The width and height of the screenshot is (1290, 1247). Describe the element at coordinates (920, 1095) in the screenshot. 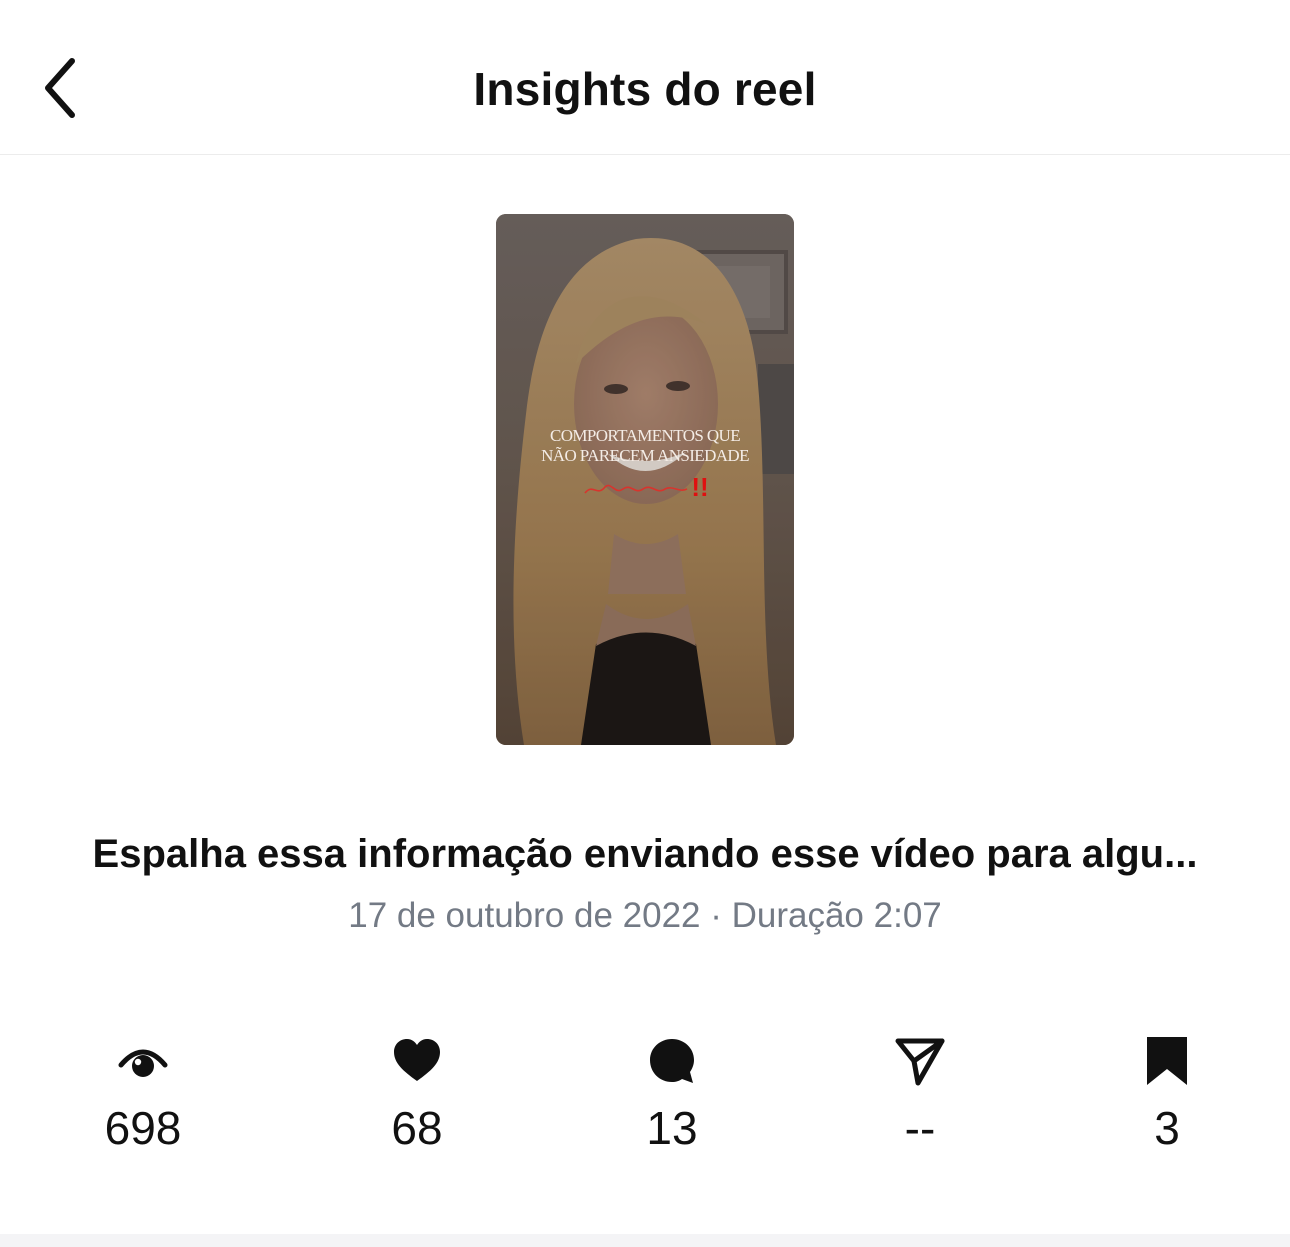

I see `stat-shares: --` at that location.